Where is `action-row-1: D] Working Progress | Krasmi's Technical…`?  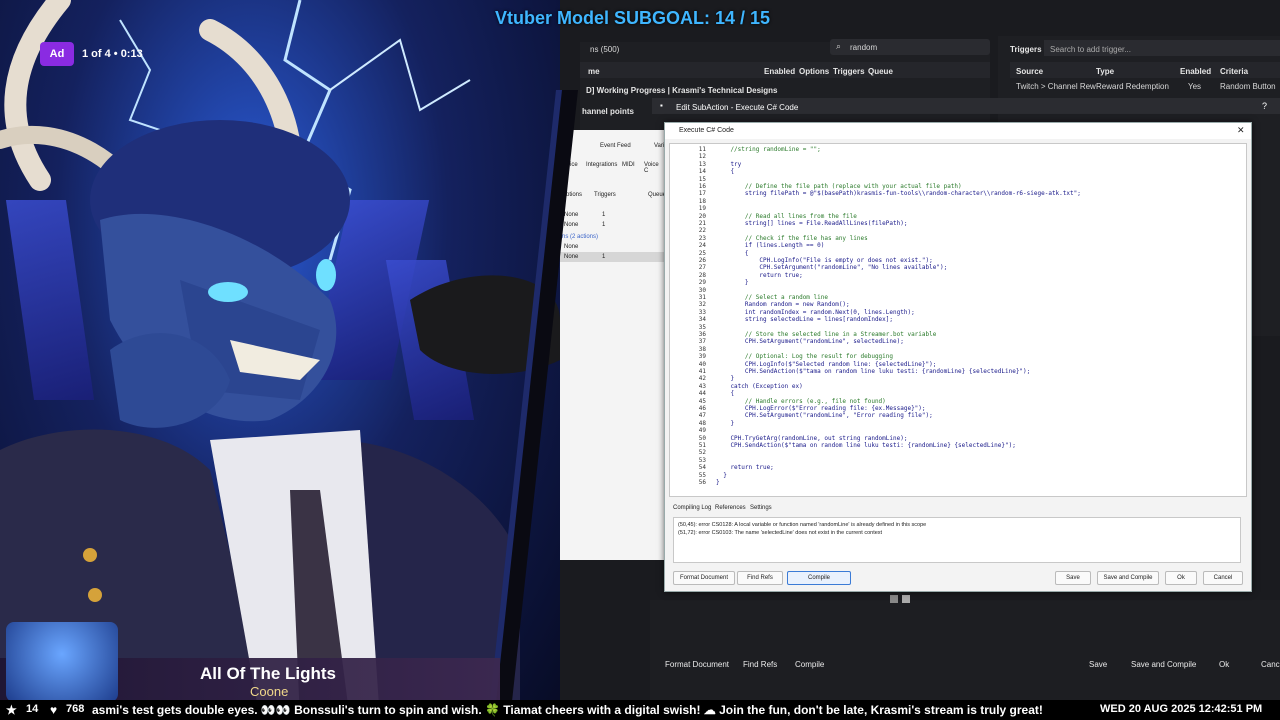
action-row-1: D] Working Progress | Krasmi's Technical… is located at coordinates (681, 90).